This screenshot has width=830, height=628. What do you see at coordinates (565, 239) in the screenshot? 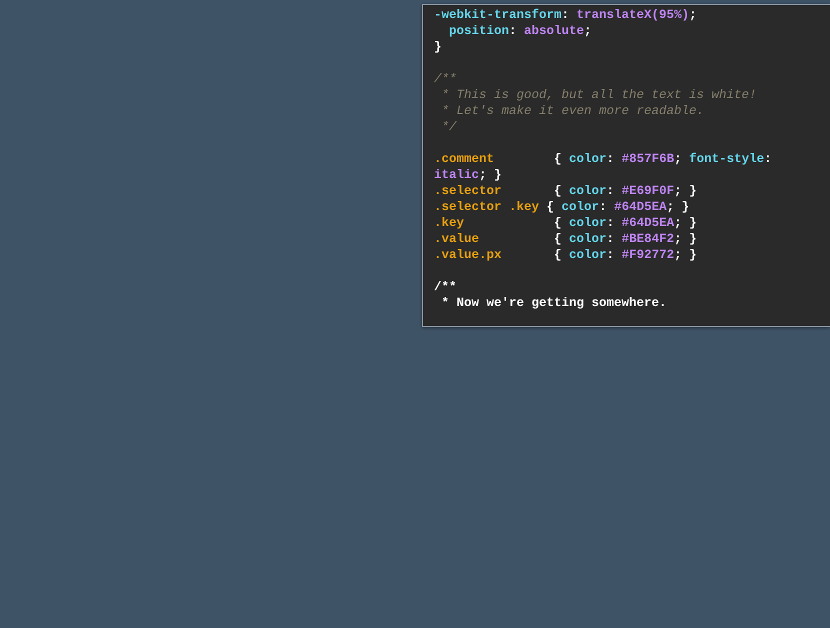
I see `code-line: .value { color: #BE84F2; }` at bounding box center [565, 239].